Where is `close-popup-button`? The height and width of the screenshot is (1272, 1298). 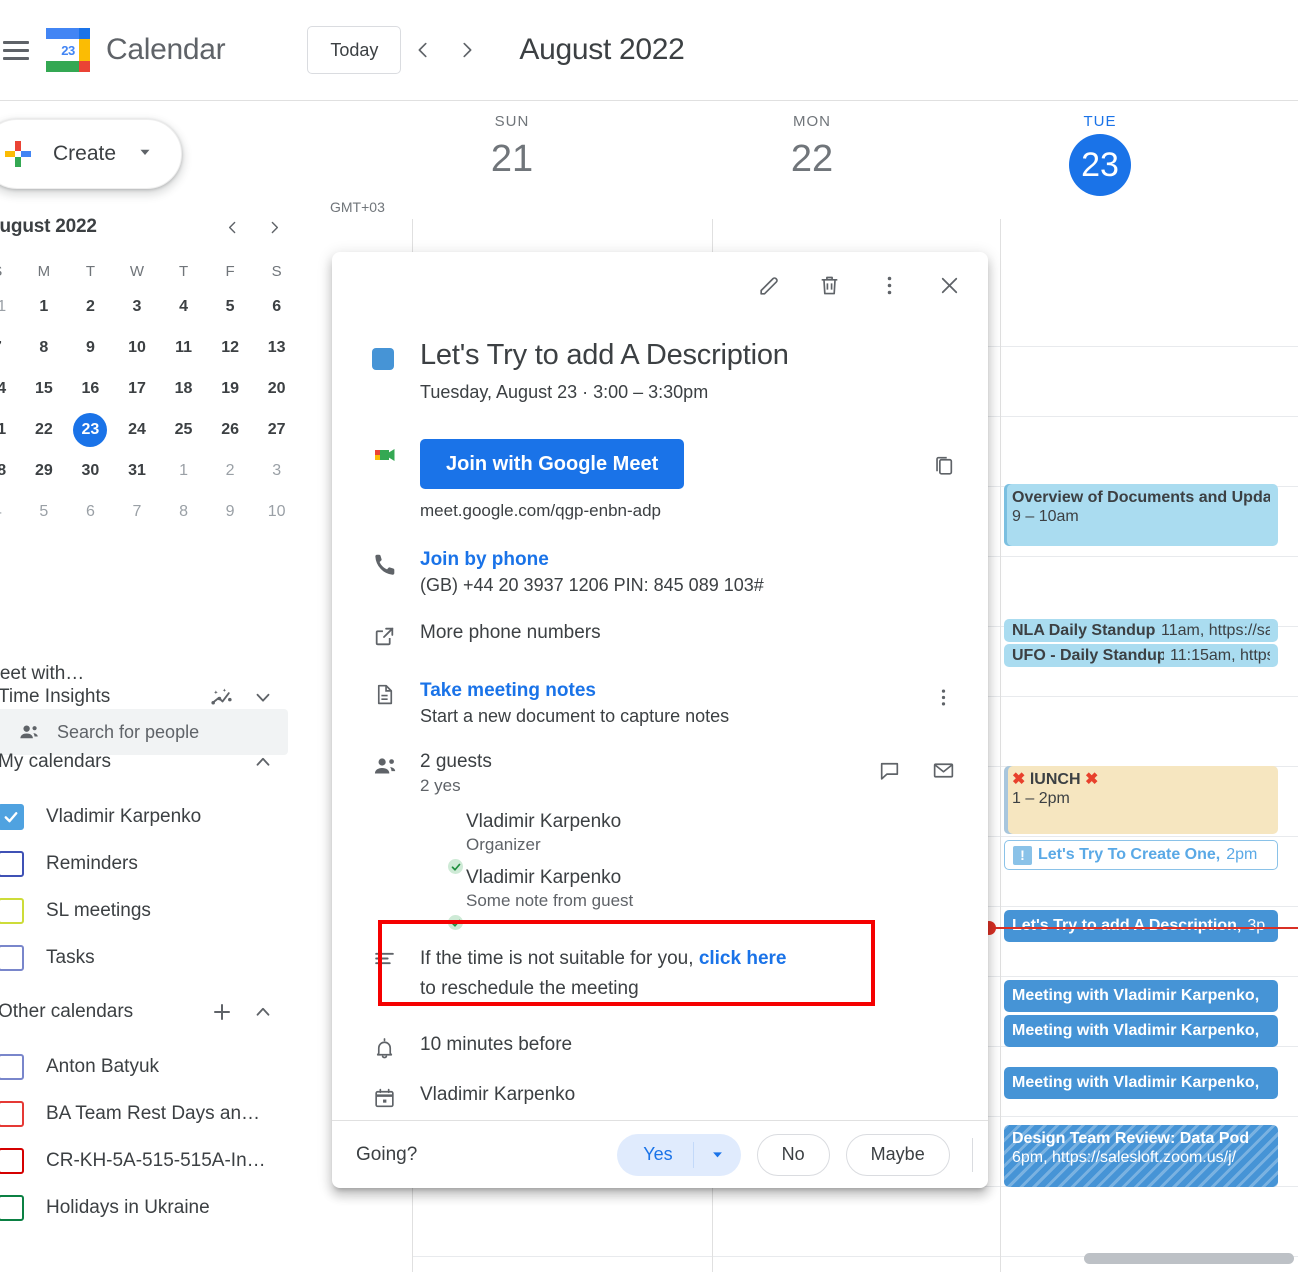 close-popup-button is located at coordinates (949, 285).